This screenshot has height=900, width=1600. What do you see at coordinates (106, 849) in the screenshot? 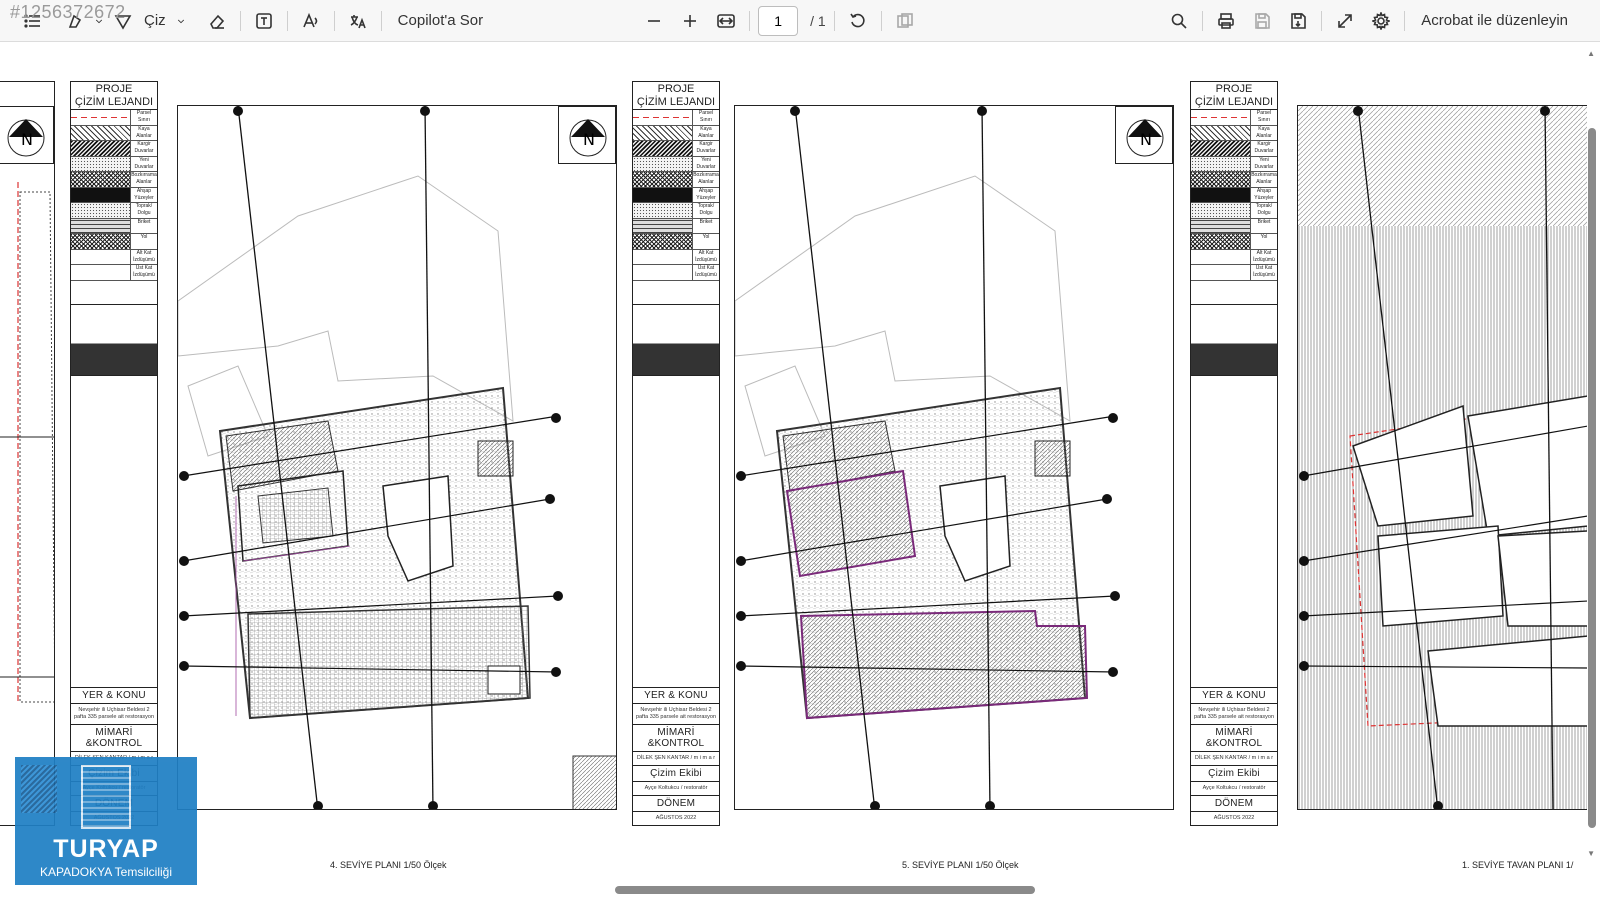
I see `logo-brand: TURYAP` at bounding box center [106, 849].